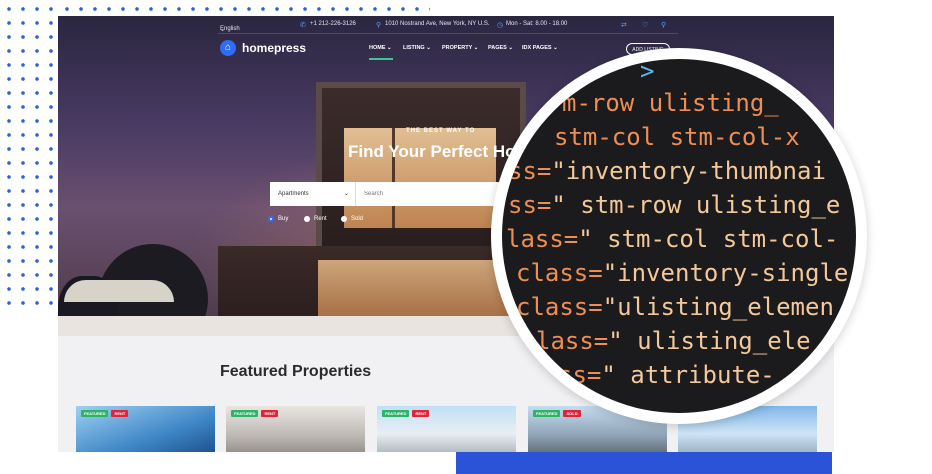  Describe the element at coordinates (296, 371) in the screenshot. I see `featured-properties-heading: Featured Properties` at that location.